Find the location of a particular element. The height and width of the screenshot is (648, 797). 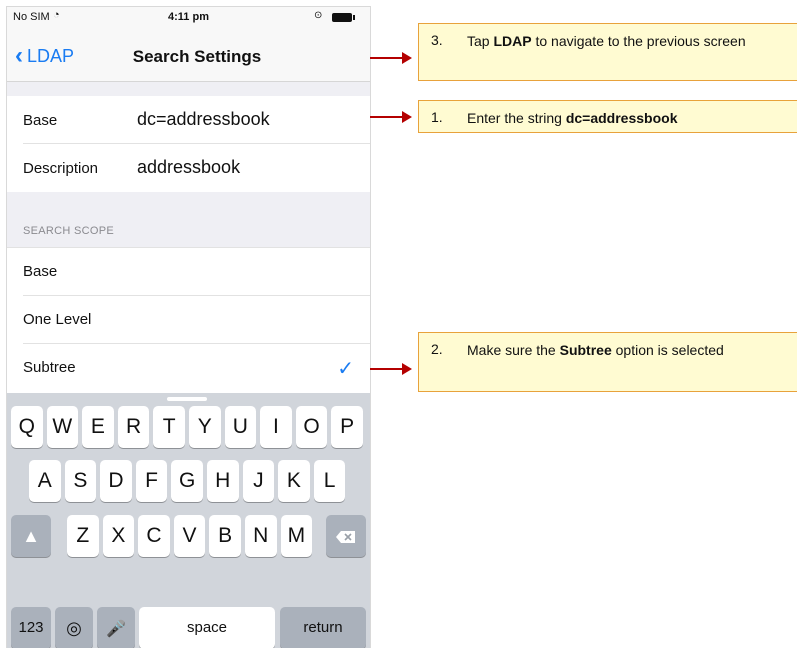

status-bar: No SIM ◔ 4:11 pm ⊙ is located at coordinates (188, 18).